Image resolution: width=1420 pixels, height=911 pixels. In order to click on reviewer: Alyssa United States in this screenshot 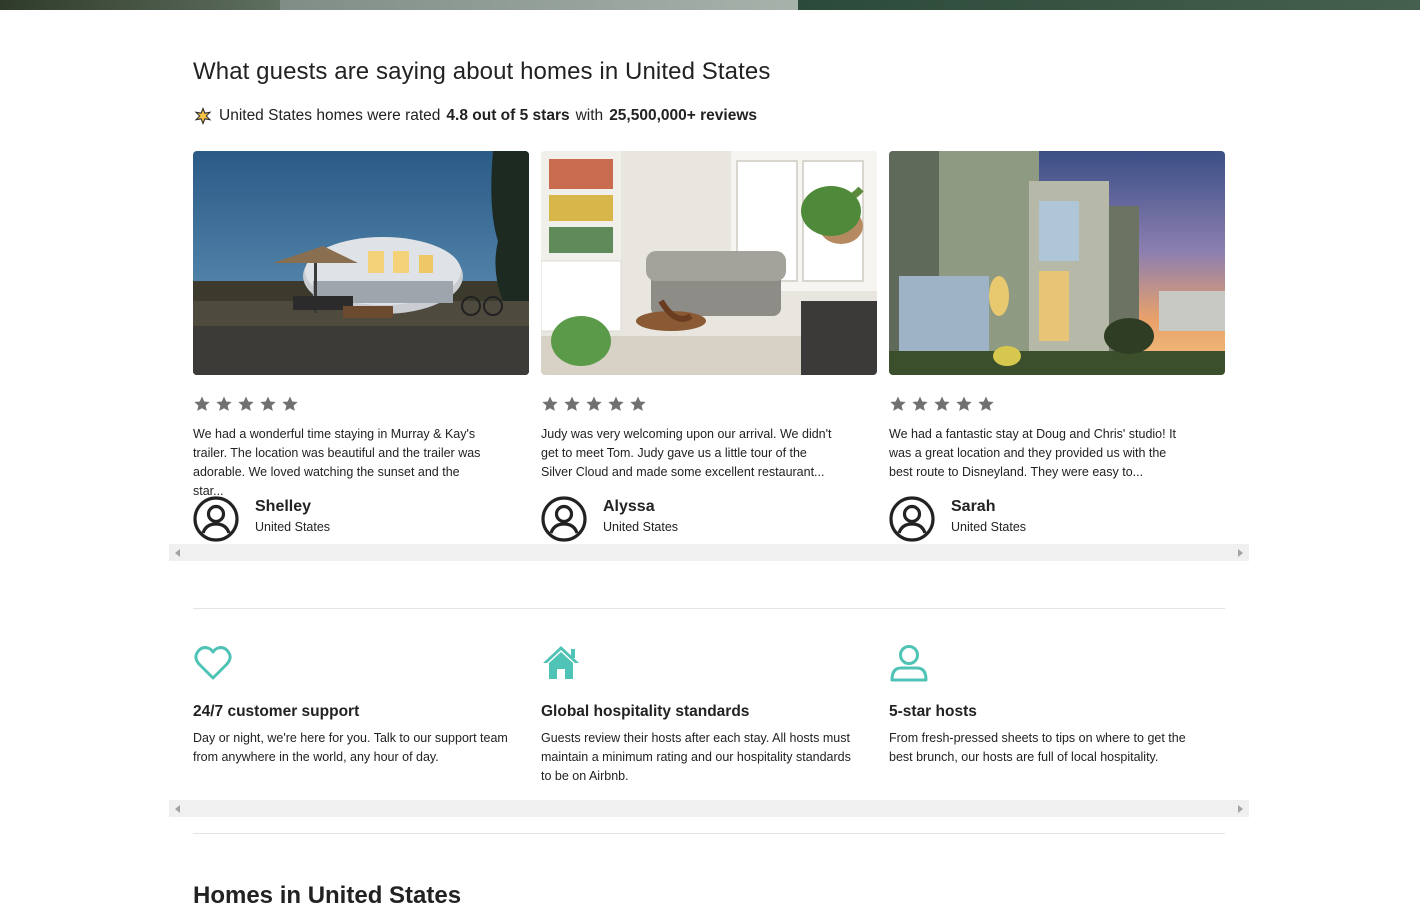, I will do `click(609, 519)`.